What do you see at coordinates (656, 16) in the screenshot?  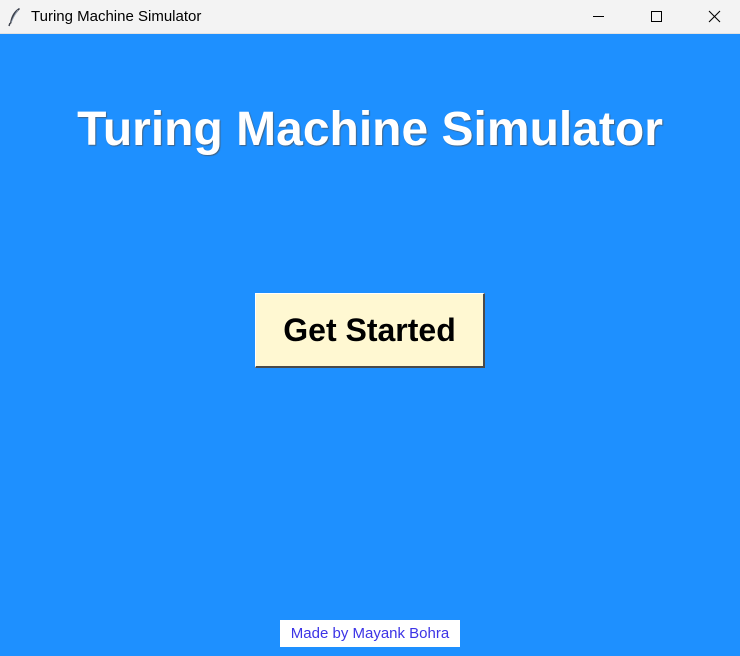 I see `maximize-button` at bounding box center [656, 16].